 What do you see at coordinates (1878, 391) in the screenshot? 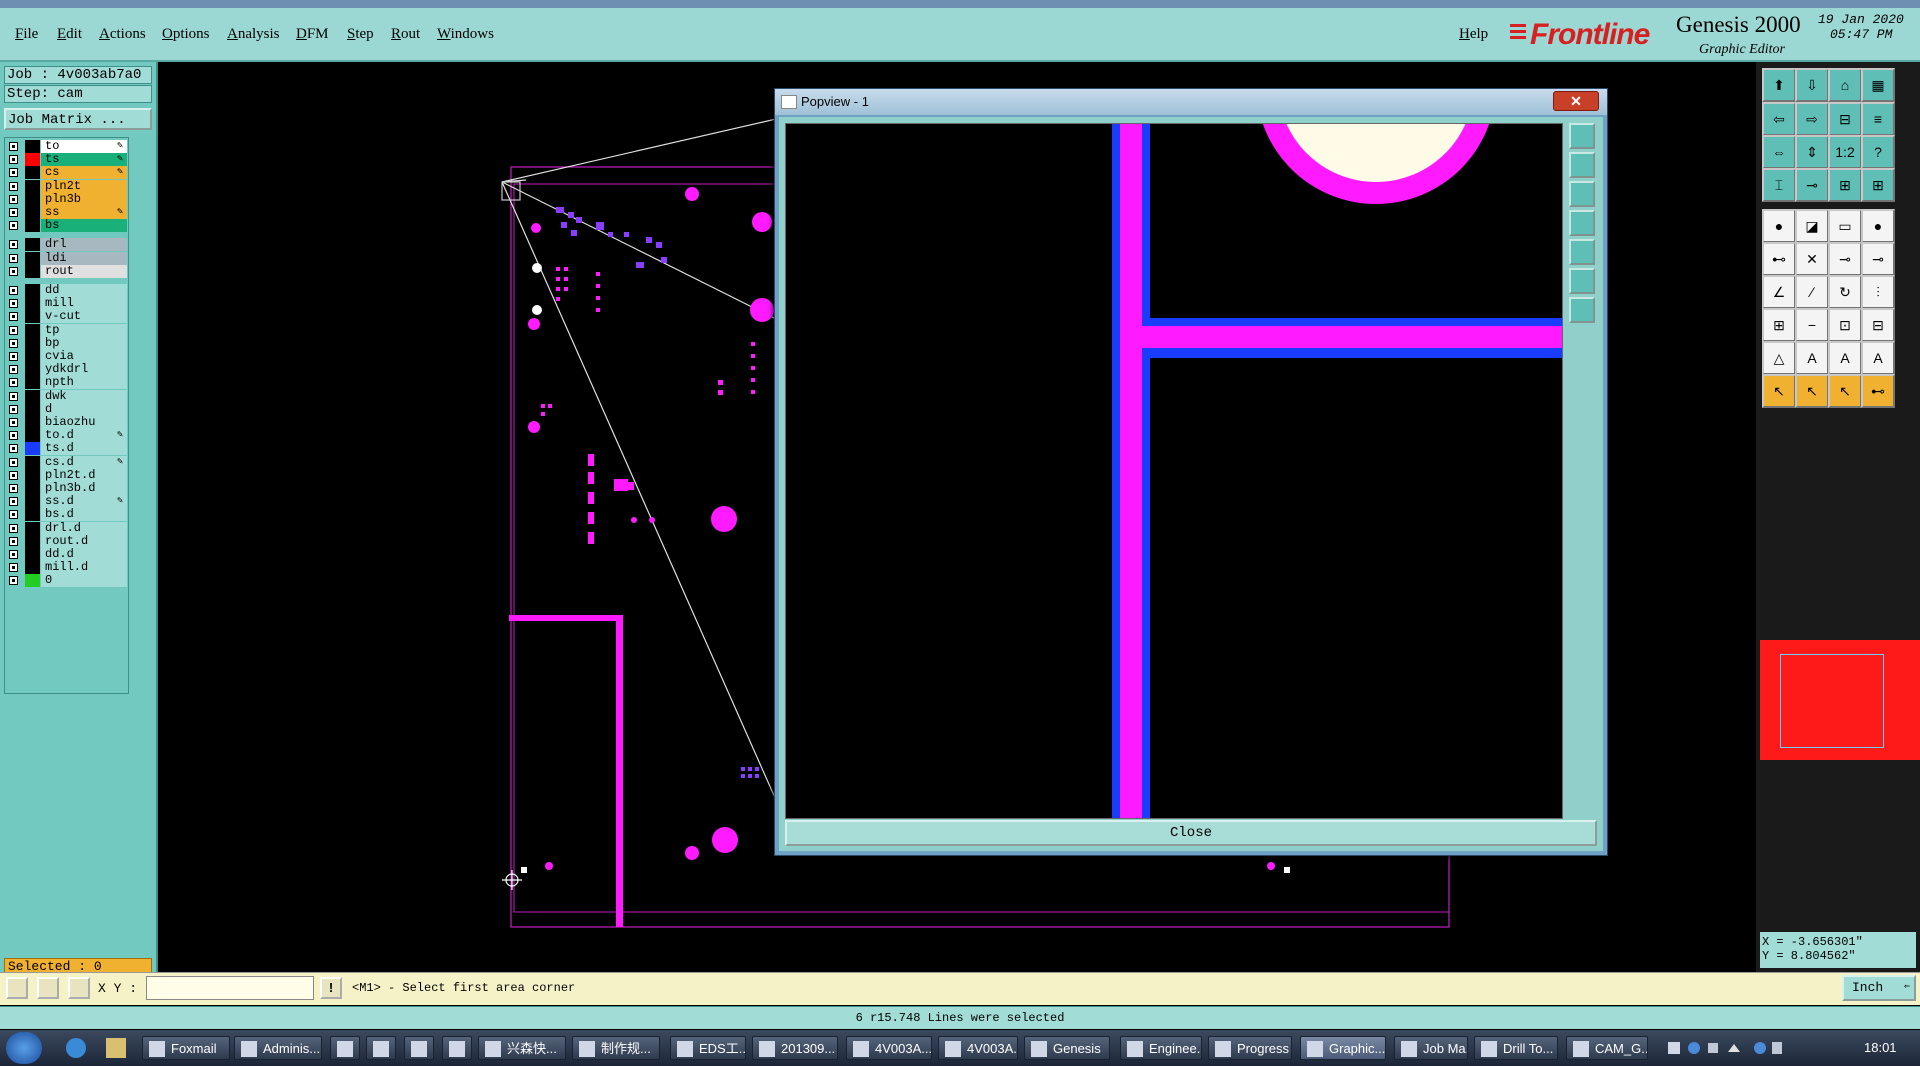
I see `route-select-icon: ⊷` at bounding box center [1878, 391].